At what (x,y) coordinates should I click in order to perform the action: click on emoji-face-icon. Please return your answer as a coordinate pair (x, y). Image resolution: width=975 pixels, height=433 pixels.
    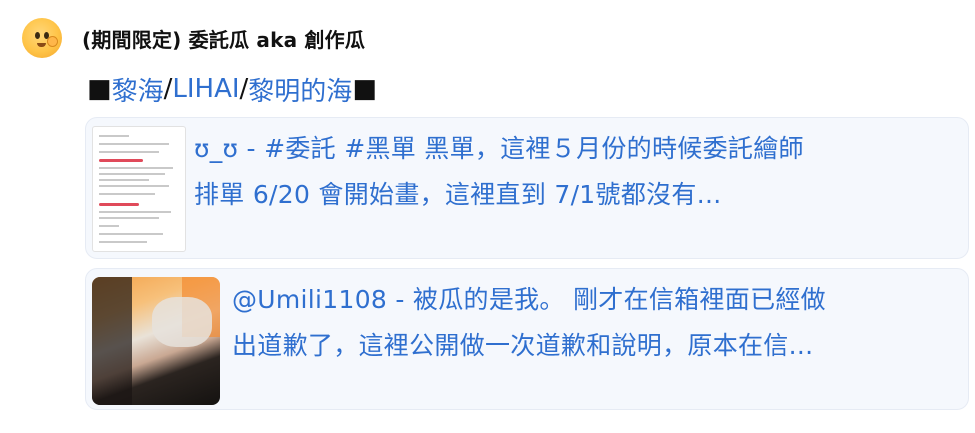
    Looking at the image, I should click on (37, 35).